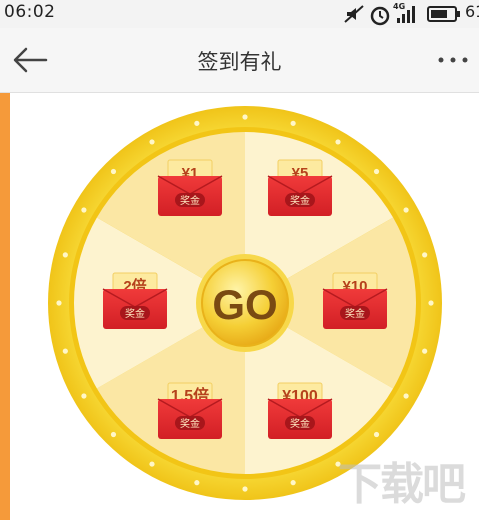  Describe the element at coordinates (406, 14) in the screenshot. I see `signal-icon` at that location.